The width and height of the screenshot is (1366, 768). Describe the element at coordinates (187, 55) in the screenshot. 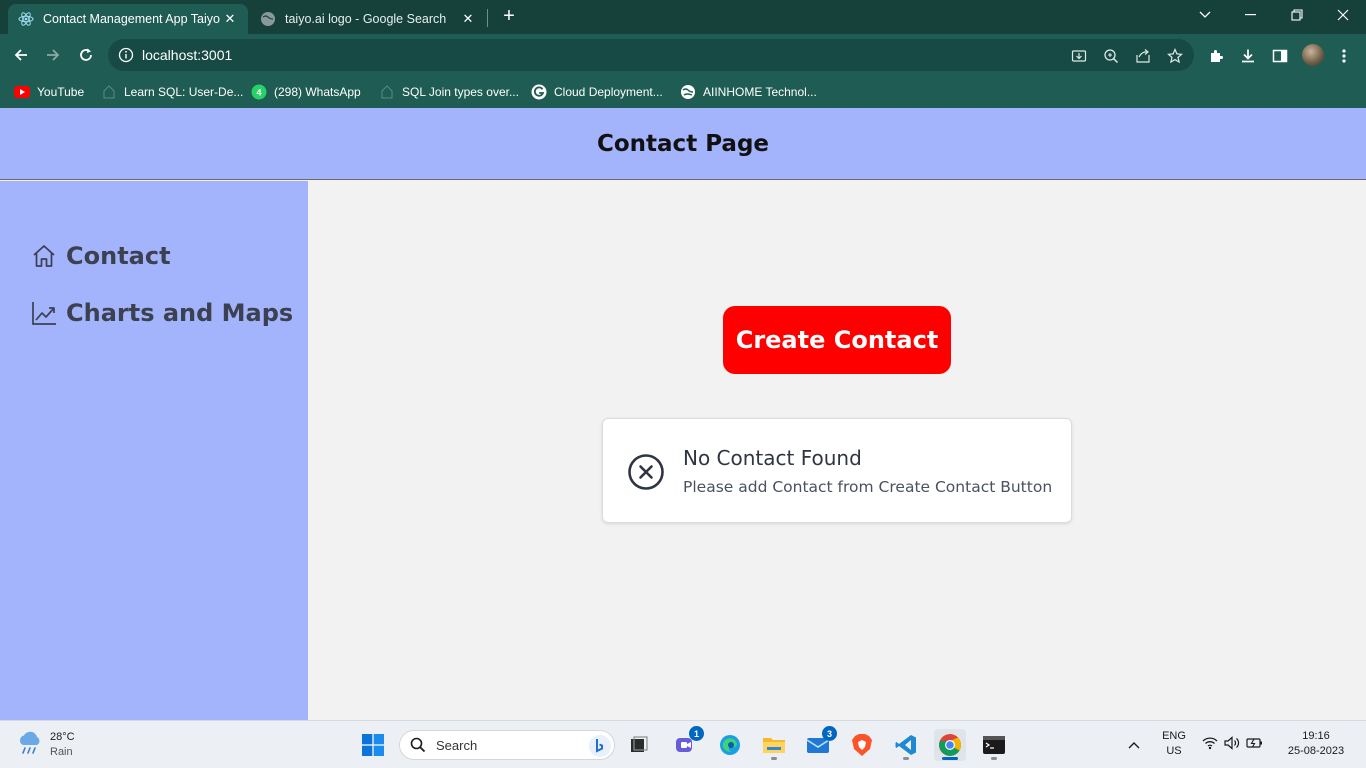

I see `url-text: localhost:3001` at that location.